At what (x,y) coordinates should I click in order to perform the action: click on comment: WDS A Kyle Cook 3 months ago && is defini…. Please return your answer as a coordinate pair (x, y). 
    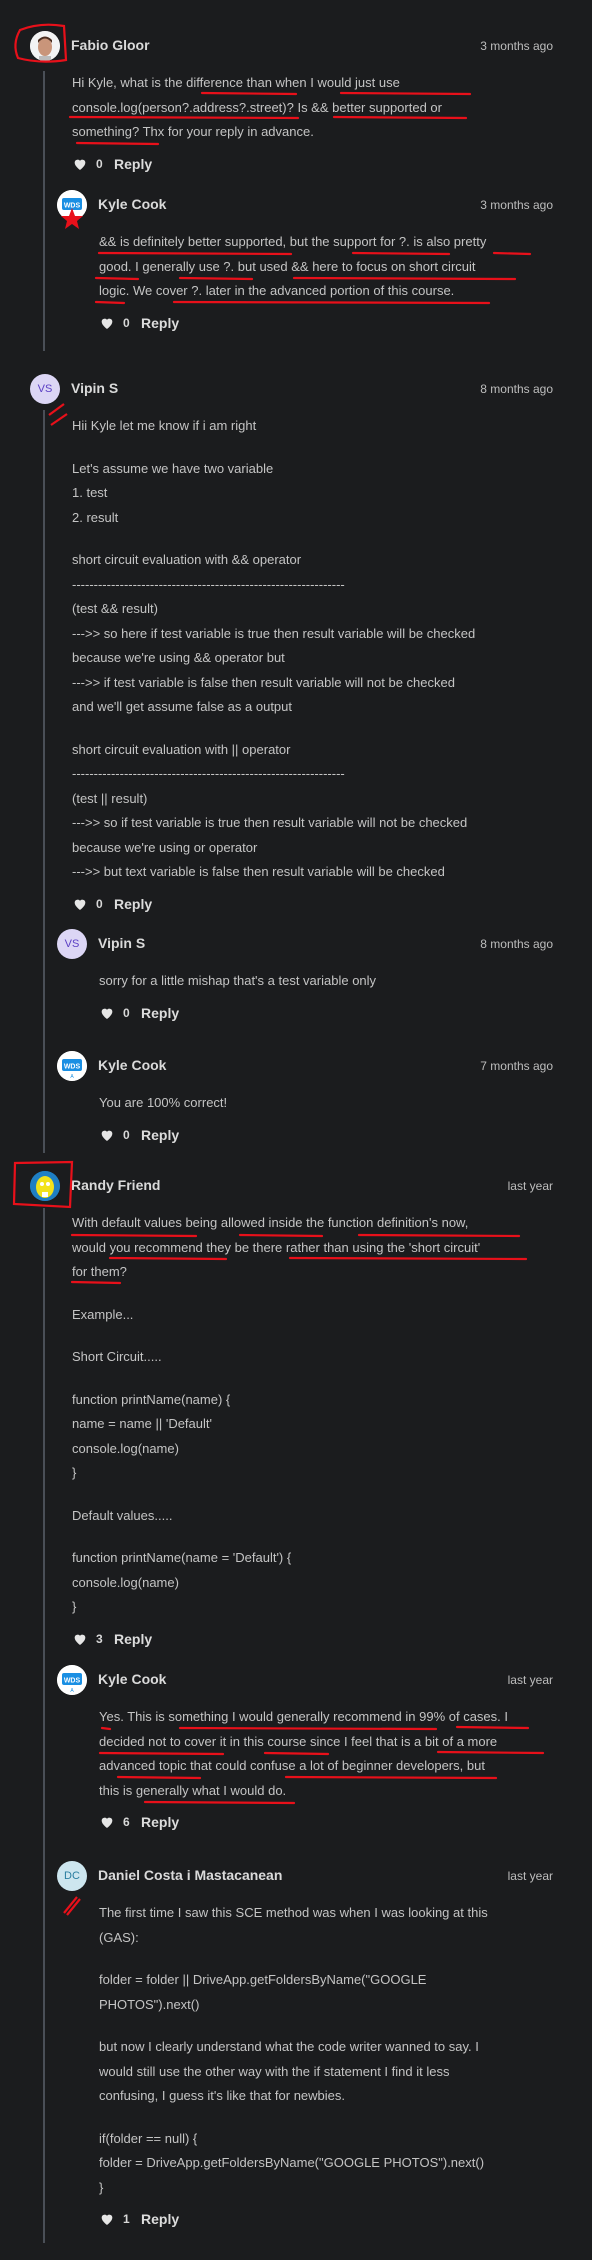
    Looking at the image, I should click on (305, 261).